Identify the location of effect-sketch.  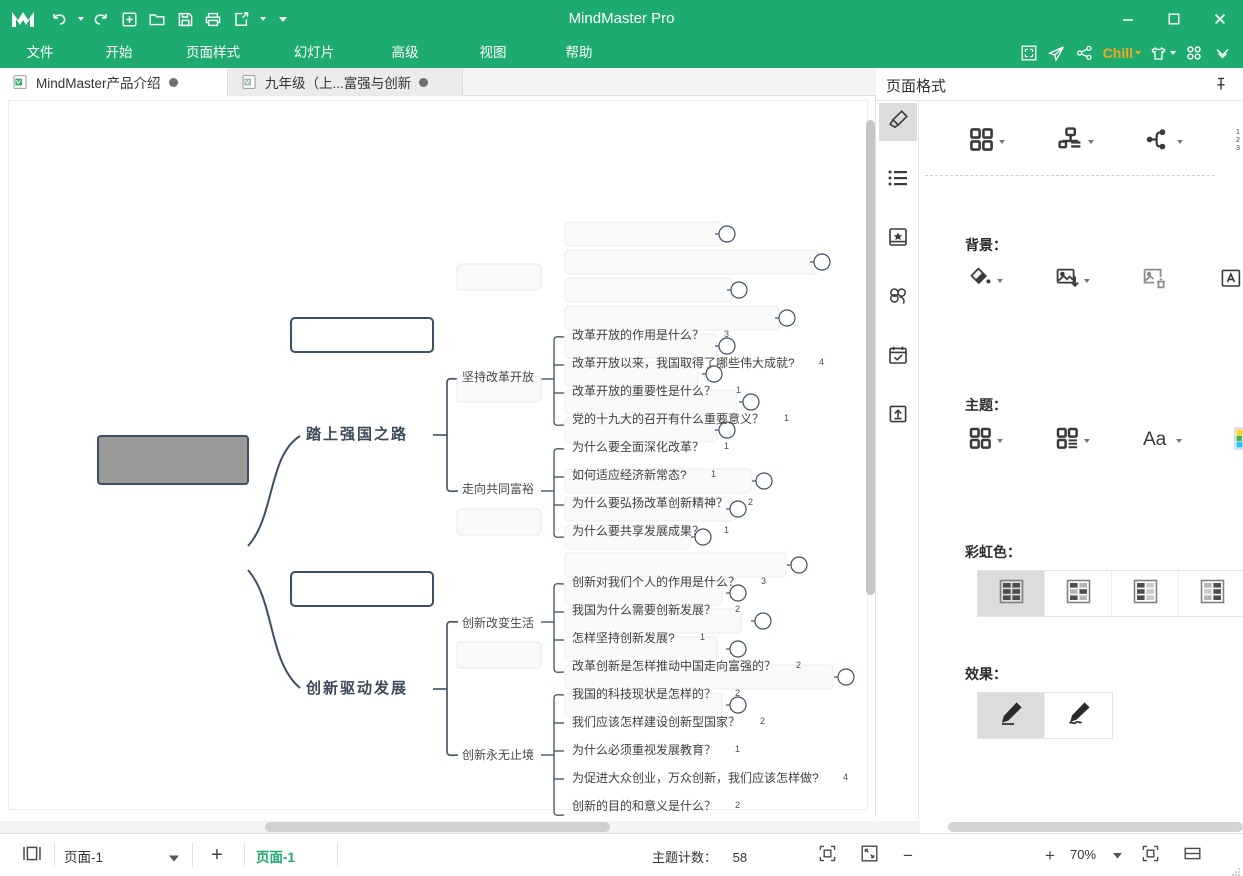
(1078, 715).